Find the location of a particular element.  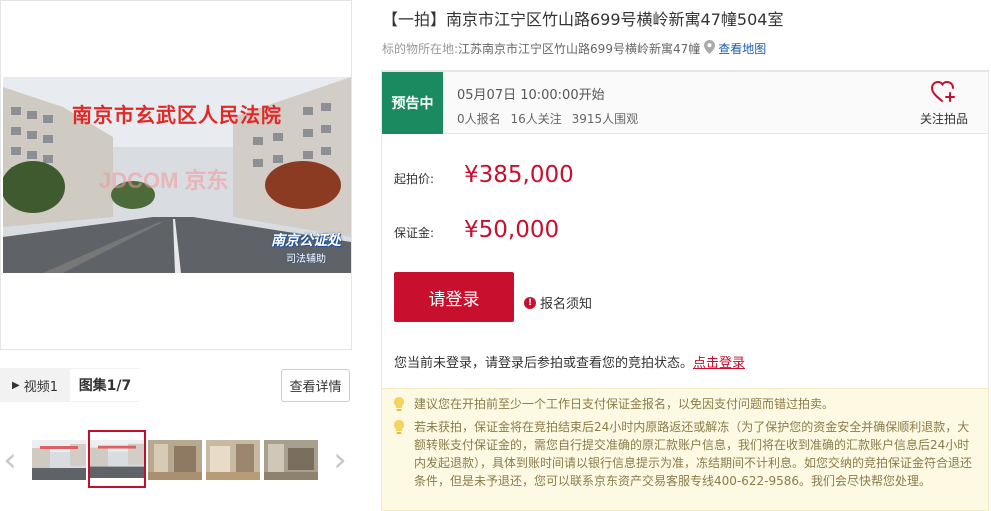

chevron-left-icon: ‹ is located at coordinates (10, 460).